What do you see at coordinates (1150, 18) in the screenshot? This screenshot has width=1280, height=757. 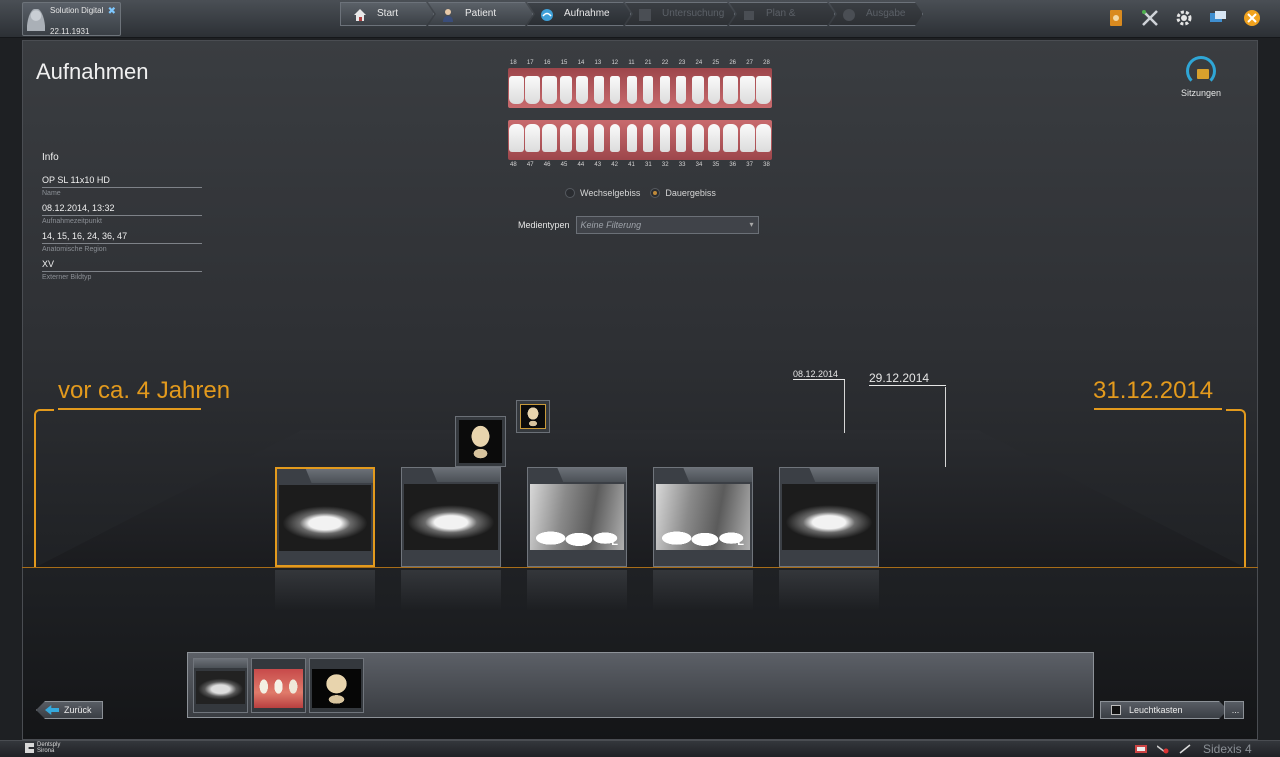 I see `tools-icon` at bounding box center [1150, 18].